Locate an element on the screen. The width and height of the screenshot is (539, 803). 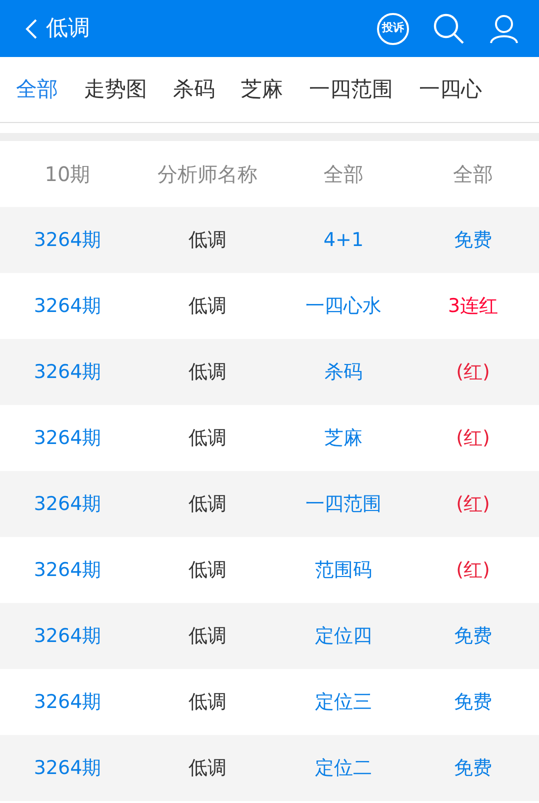
user-icon is located at coordinates (504, 29).